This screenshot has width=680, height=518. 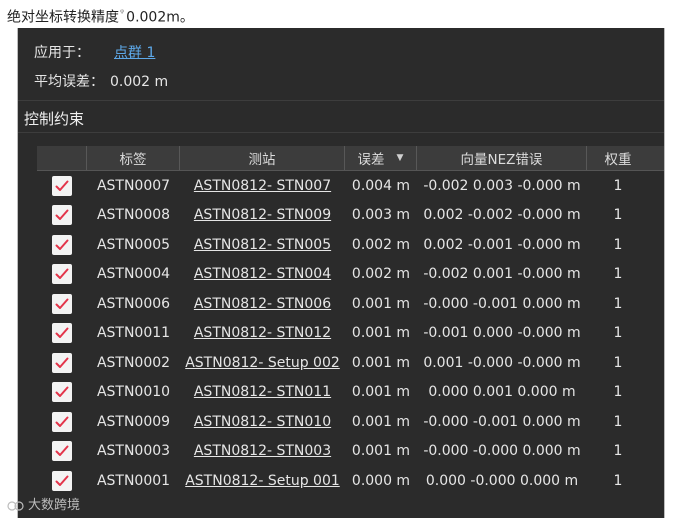 I want to click on row-station-link: ASTN0812- STN009, so click(x=262, y=215).